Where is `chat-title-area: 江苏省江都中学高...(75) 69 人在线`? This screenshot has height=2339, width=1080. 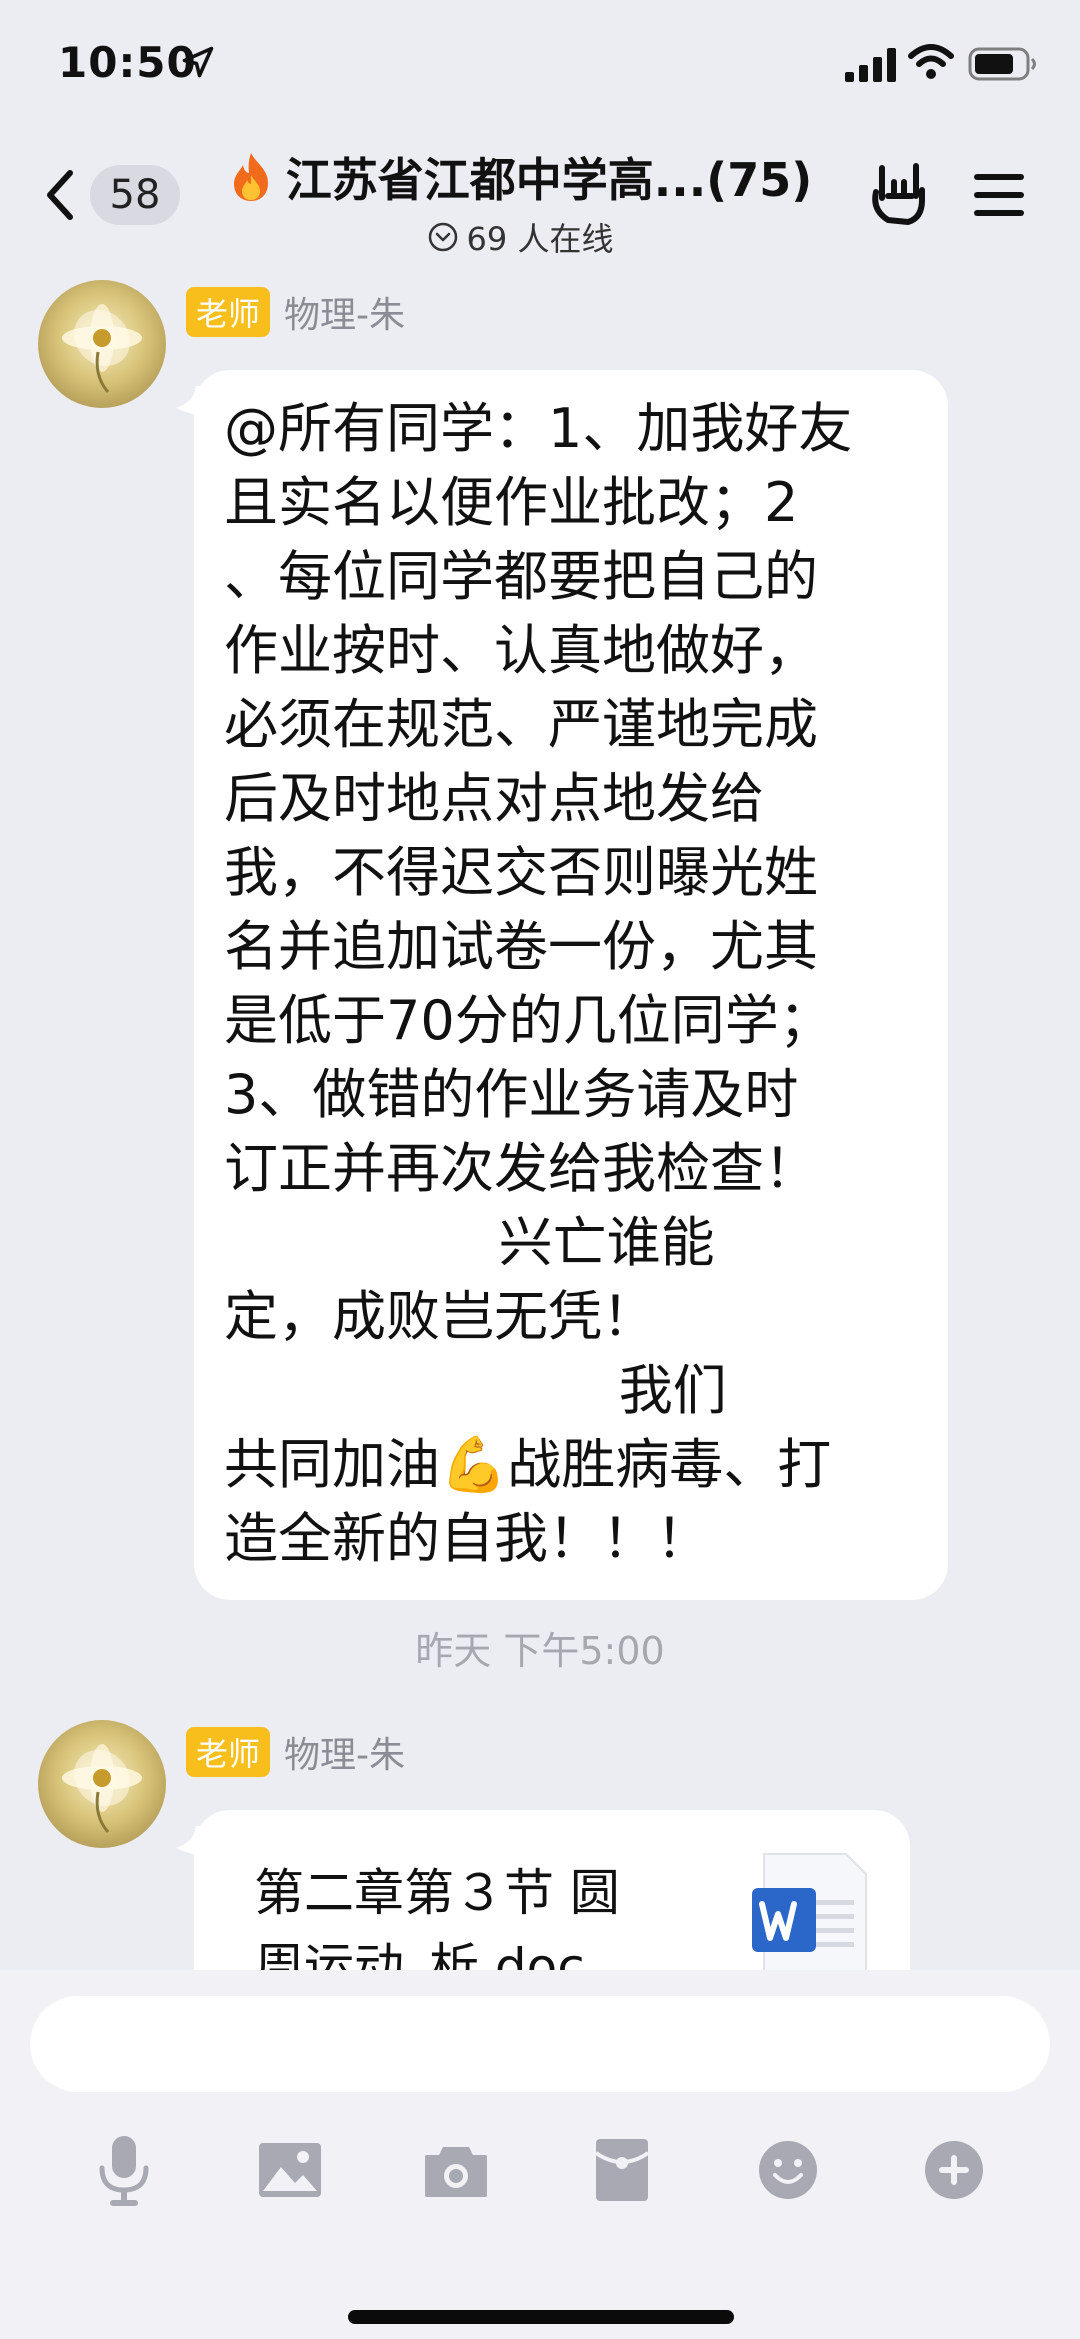
chat-title-area: 江苏省江都中学高...(75) 69 人在线 is located at coordinates (520, 202).